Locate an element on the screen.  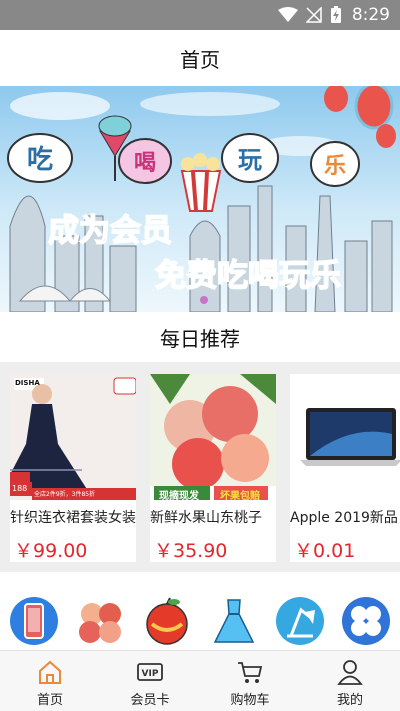
tab-label: 购物车 is located at coordinates (250, 700).